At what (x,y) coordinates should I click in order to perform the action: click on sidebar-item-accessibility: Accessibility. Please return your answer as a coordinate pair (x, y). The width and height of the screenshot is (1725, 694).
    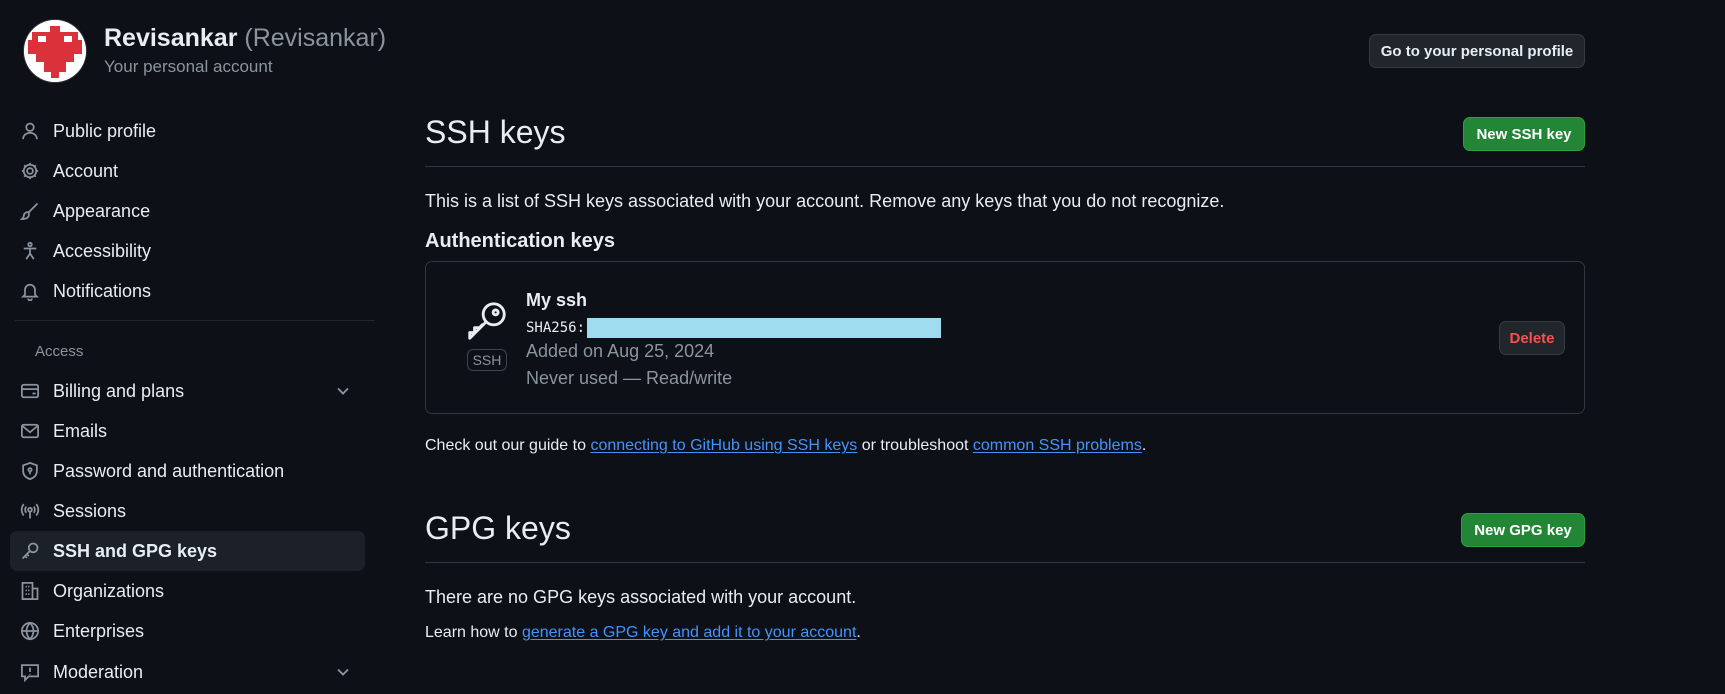
    Looking at the image, I should click on (187, 251).